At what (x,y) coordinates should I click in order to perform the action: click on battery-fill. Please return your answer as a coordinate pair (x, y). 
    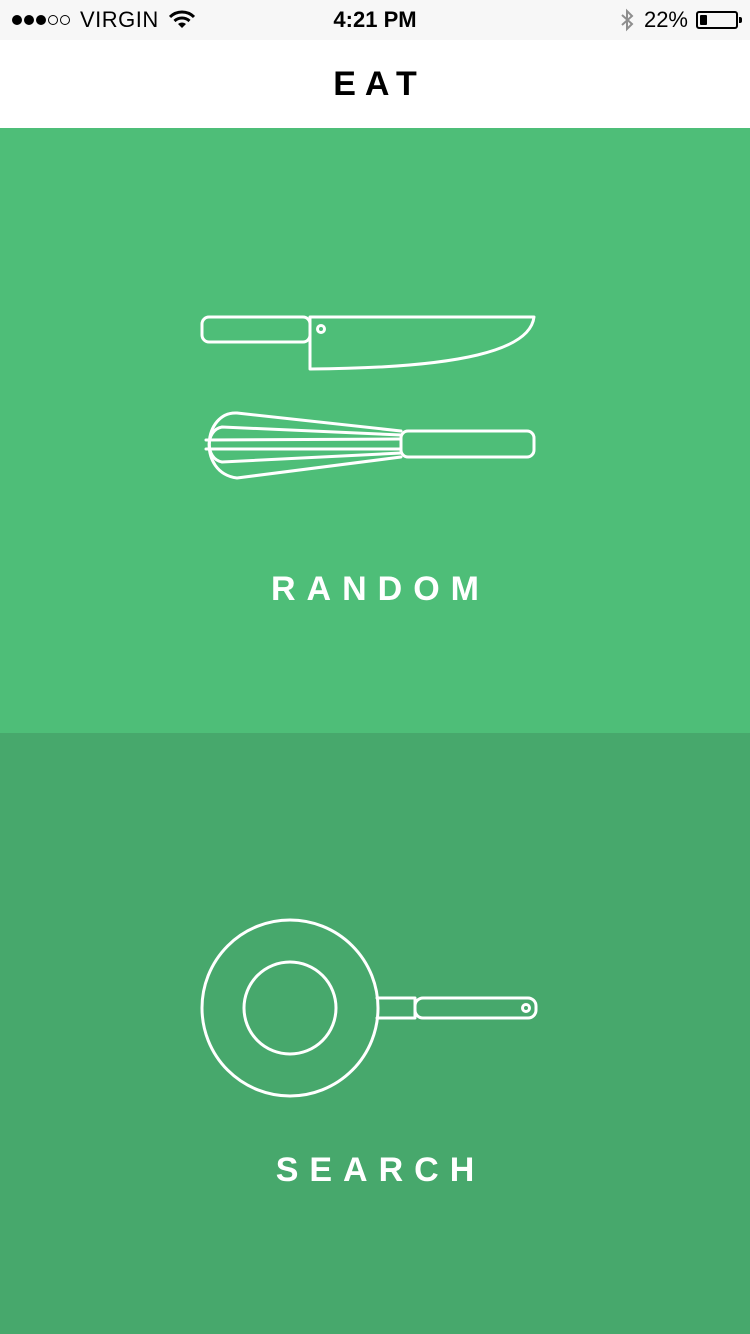
    Looking at the image, I should click on (704, 20).